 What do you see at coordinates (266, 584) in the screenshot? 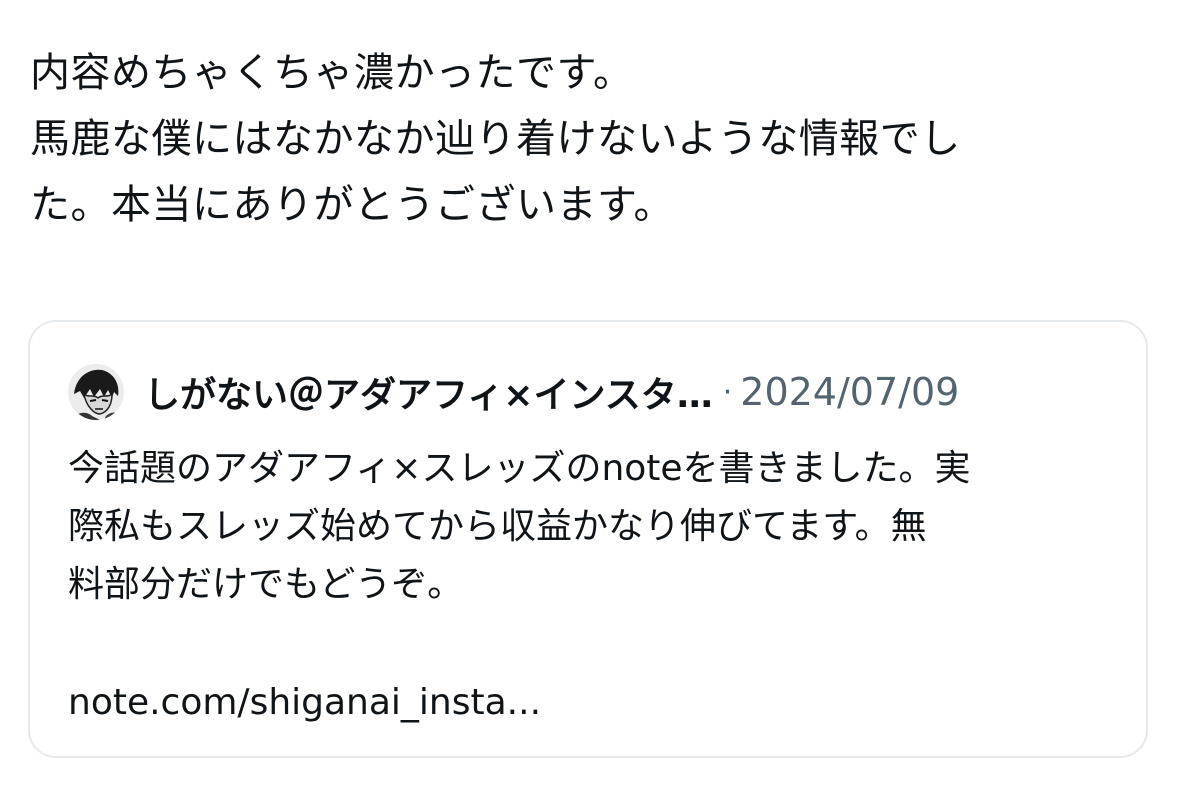
I see `quoted-body-line: 料部分だけでもどうぞ。` at bounding box center [266, 584].